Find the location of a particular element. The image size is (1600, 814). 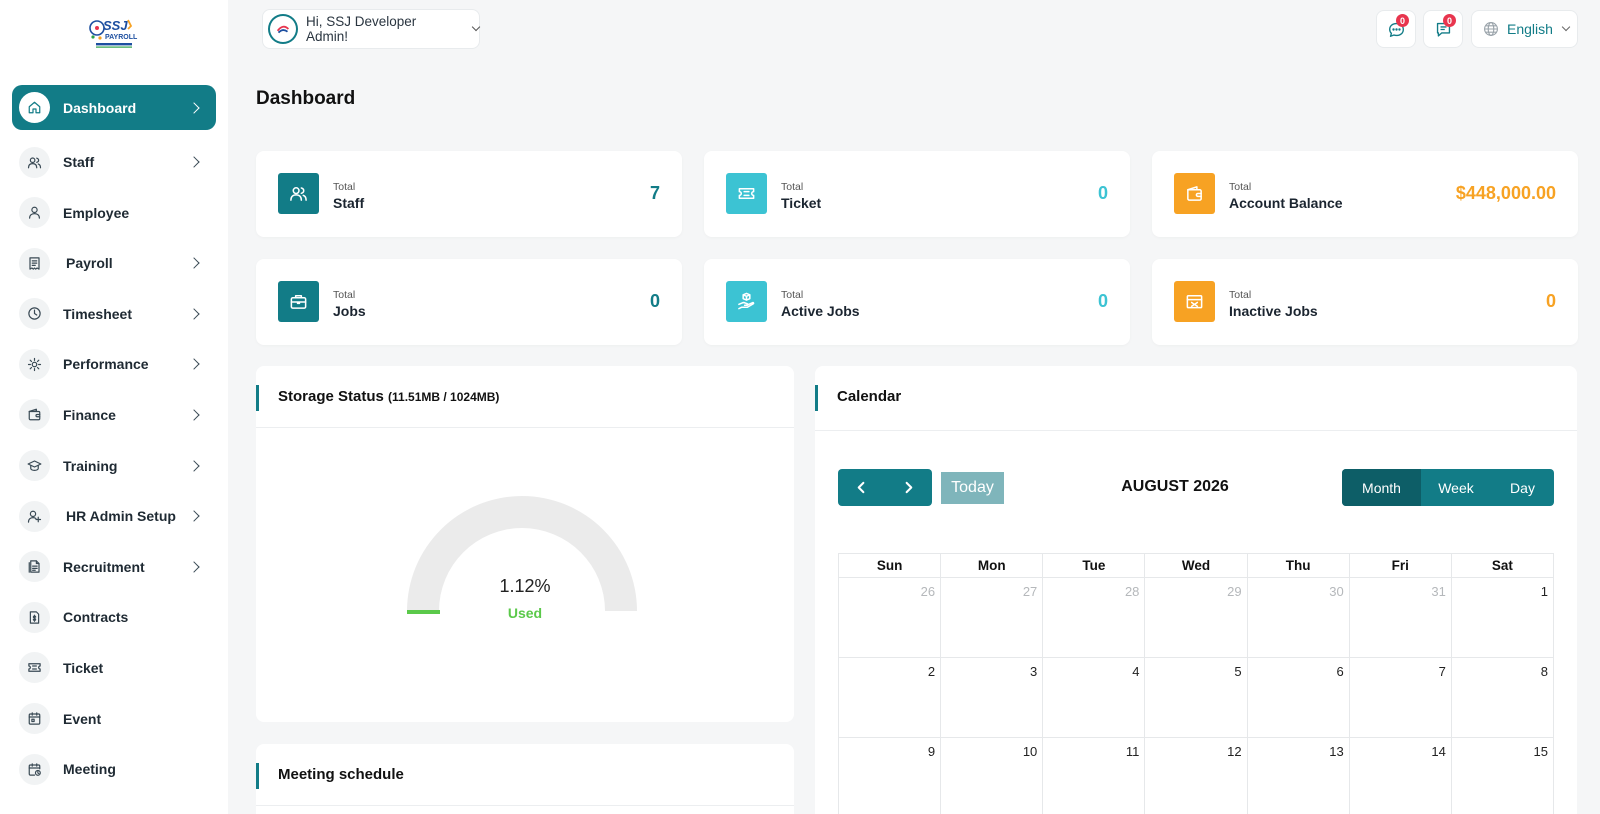

chevron-left-icon is located at coordinates (861, 487).